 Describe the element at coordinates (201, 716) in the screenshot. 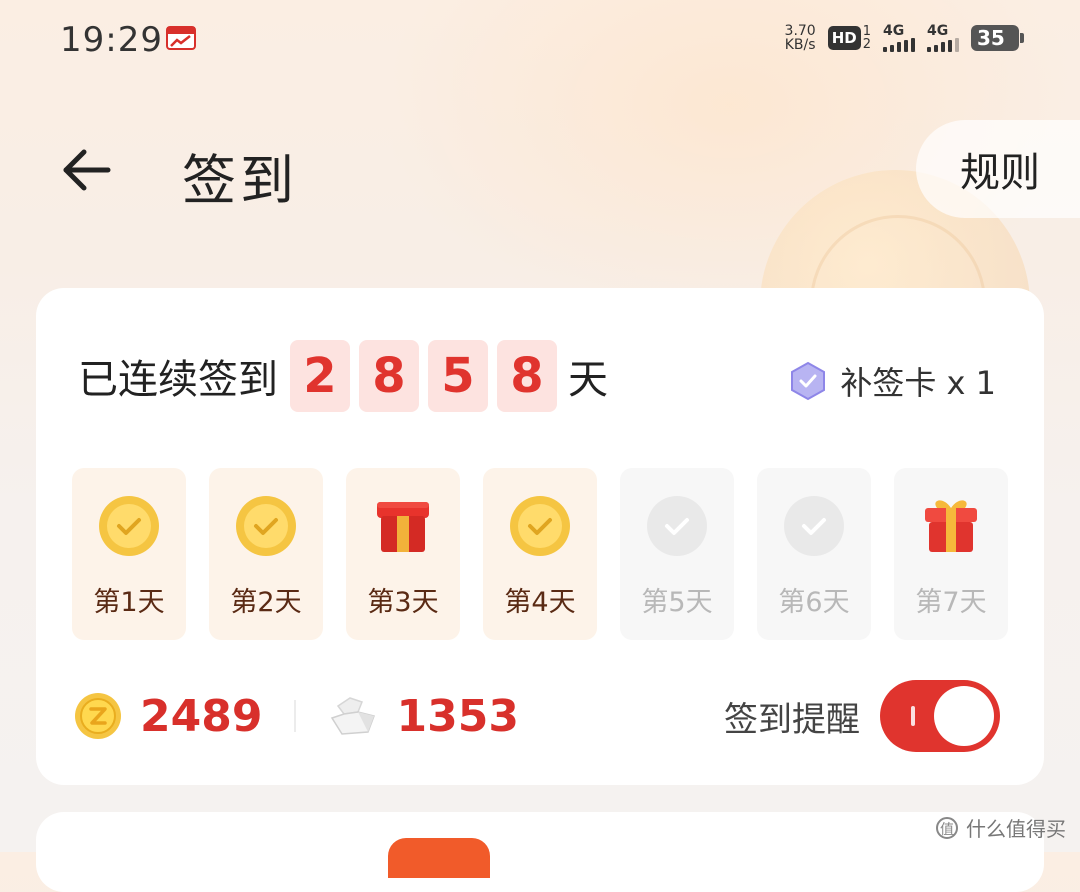

I see `gold-coin-value: 2489` at that location.